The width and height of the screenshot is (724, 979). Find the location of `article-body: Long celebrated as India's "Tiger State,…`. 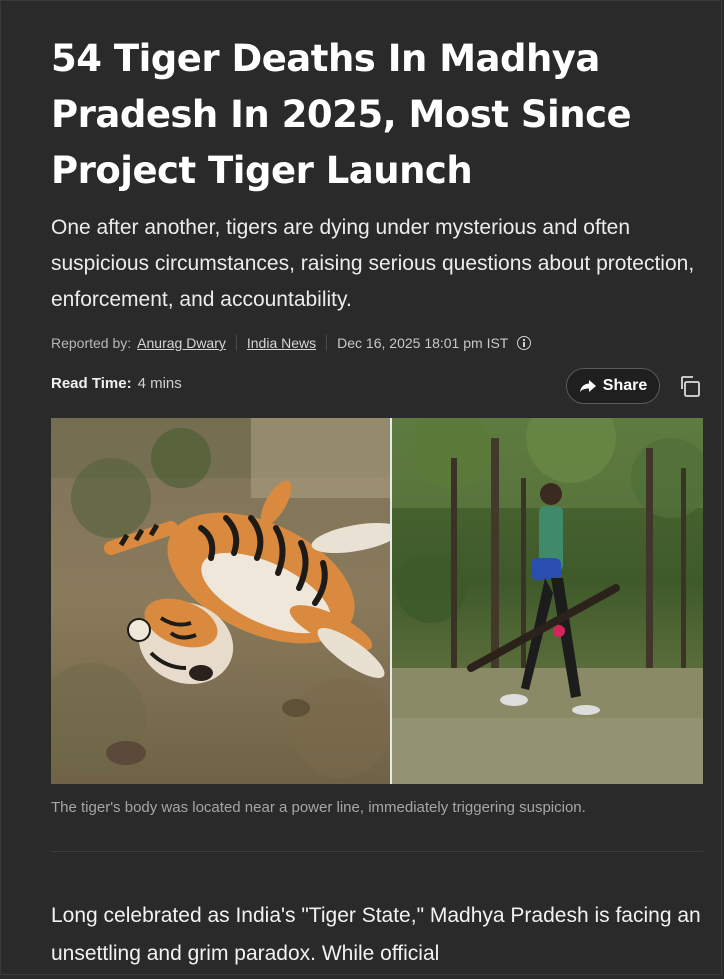

article-body: Long celebrated as India's "Tiger State,… is located at coordinates (376, 934).